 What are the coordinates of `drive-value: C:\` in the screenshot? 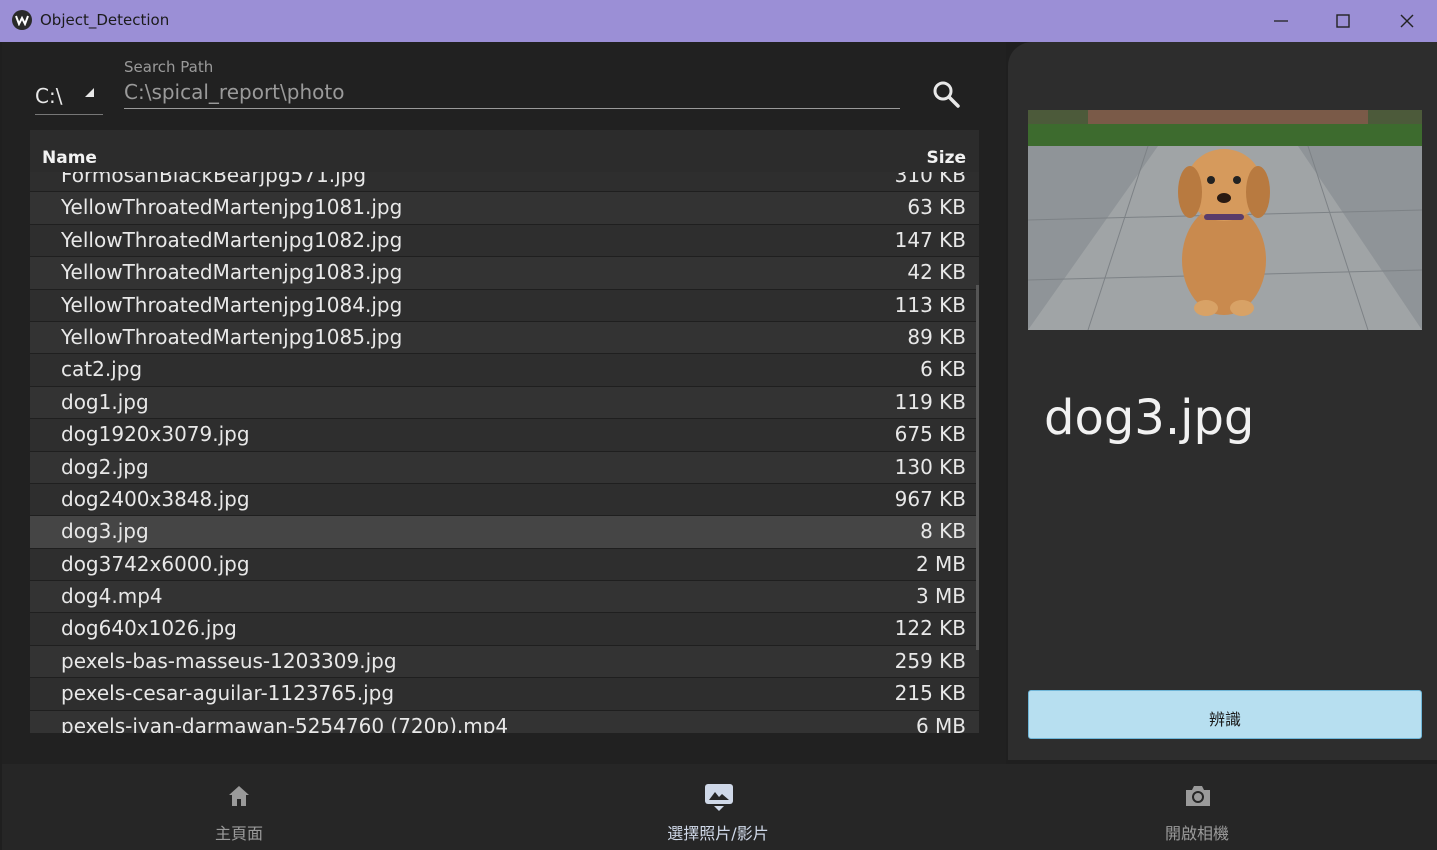 It's located at (49, 96).